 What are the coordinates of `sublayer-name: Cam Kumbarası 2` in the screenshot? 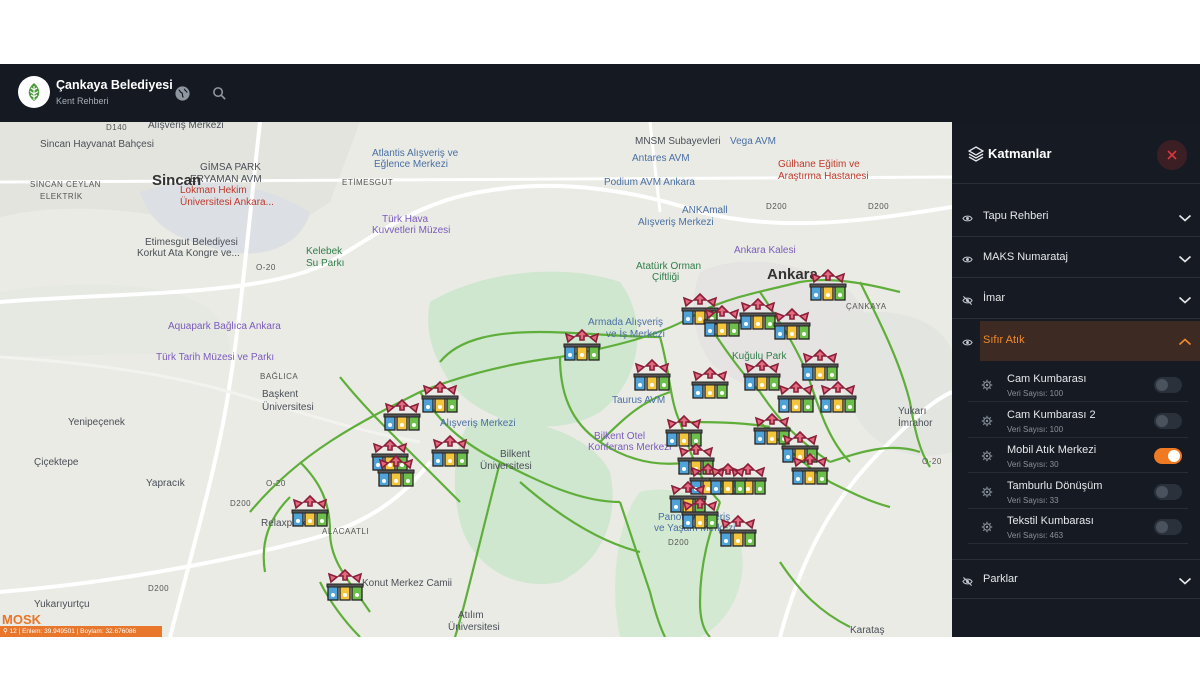 It's located at (1051, 414).